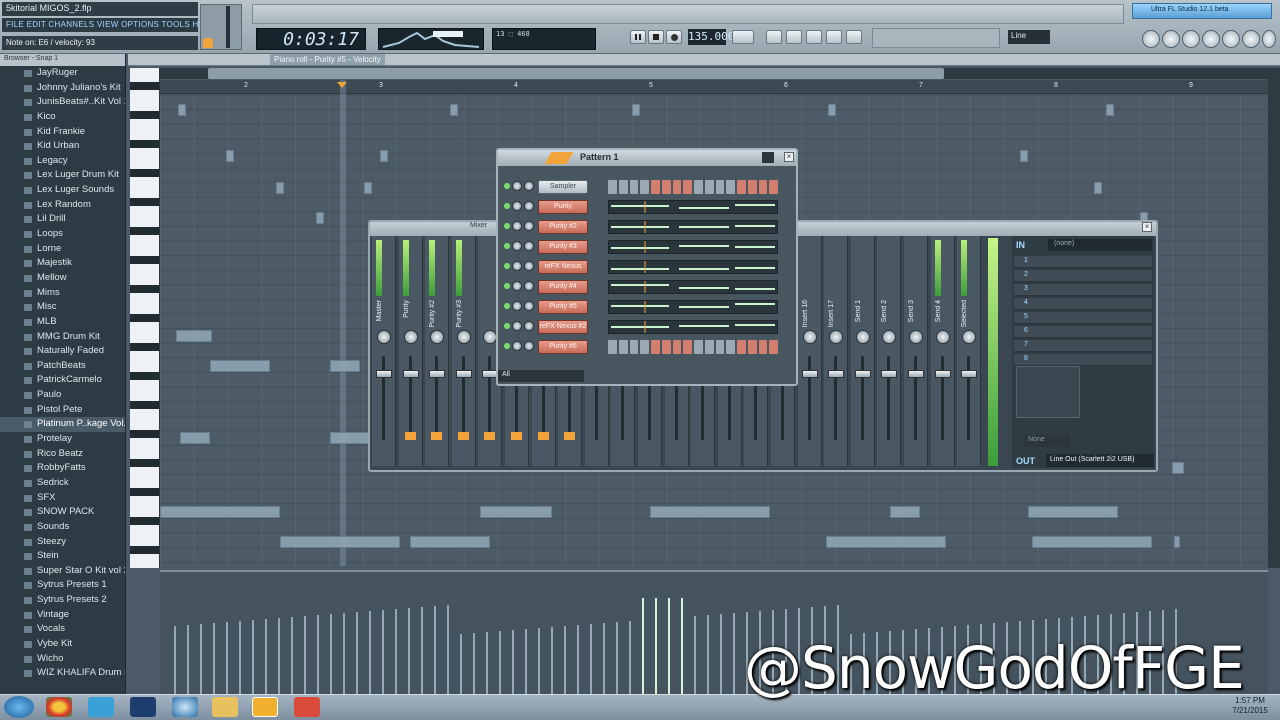 The image size is (1280, 720). I want to click on browser-item: MMG Drum Kit, so click(62, 337).